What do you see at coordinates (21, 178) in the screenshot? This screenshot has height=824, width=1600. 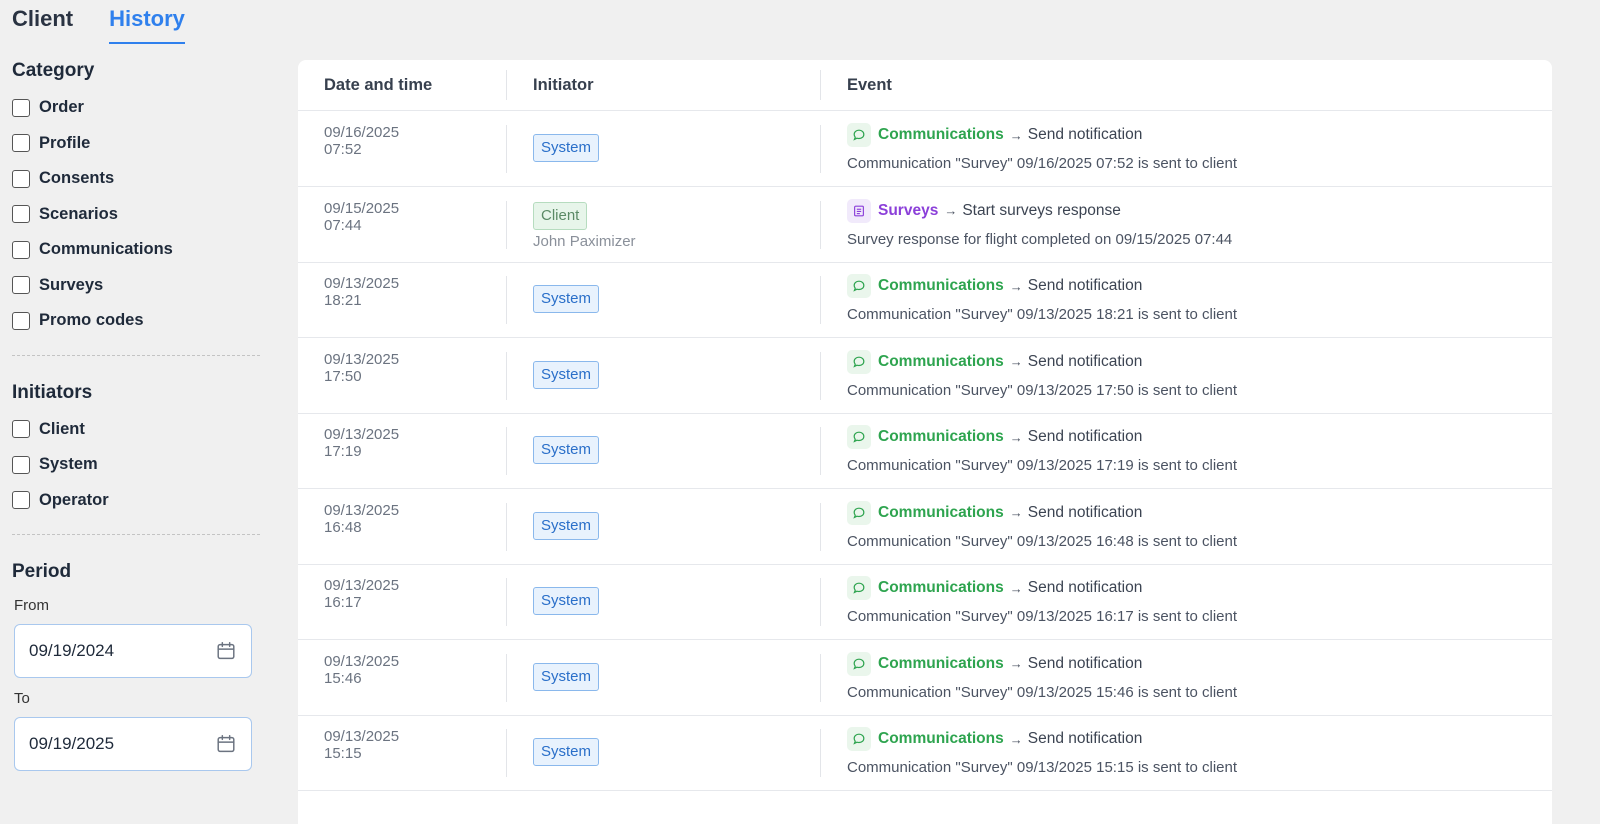 I see `category-checkbox-consents` at bounding box center [21, 178].